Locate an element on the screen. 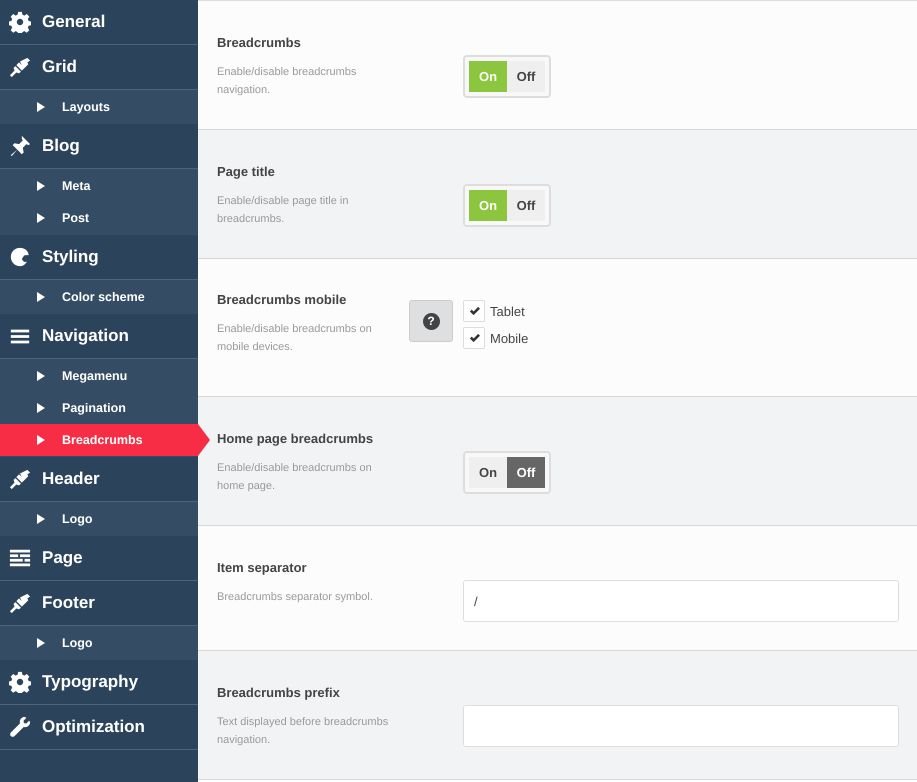 This screenshot has width=917, height=782. setting-title: Breadcrumbs prefix is located at coordinates (279, 692).